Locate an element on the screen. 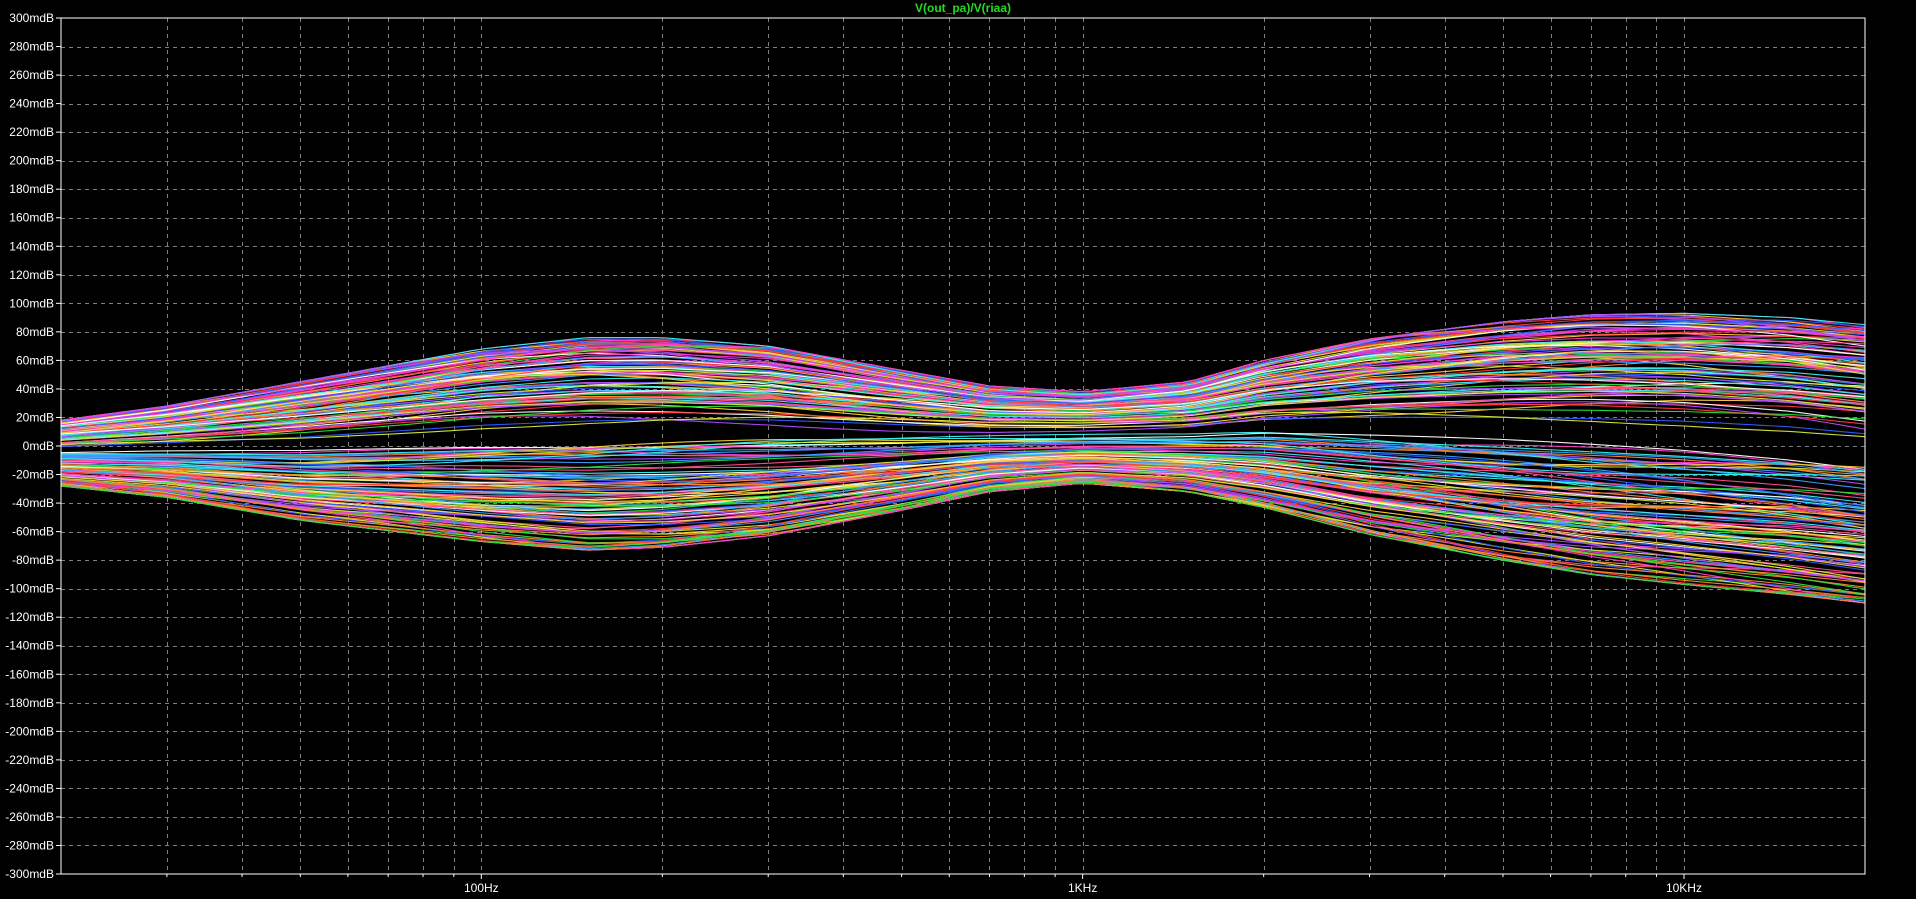  y-tick-label: 200mdB is located at coordinates (31, 161).